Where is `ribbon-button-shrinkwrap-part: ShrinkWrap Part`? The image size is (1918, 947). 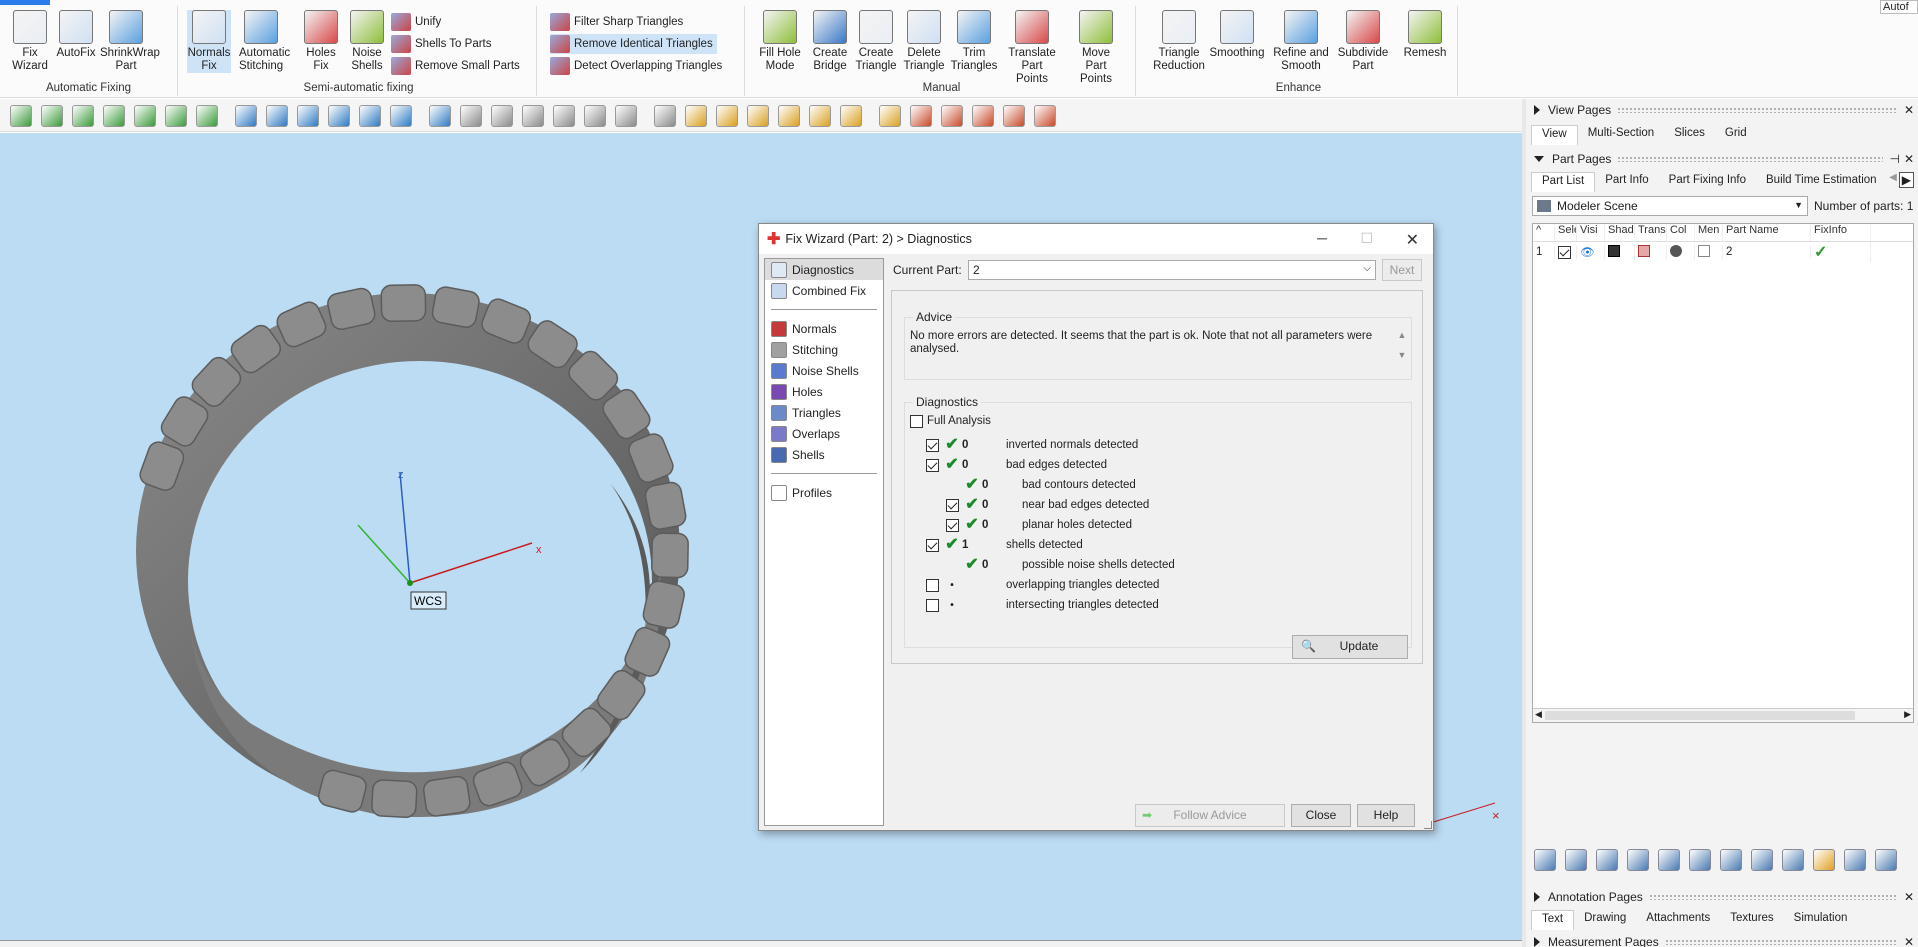
ribbon-button-shrinkwrap-part: ShrinkWrap Part is located at coordinates (130, 41).